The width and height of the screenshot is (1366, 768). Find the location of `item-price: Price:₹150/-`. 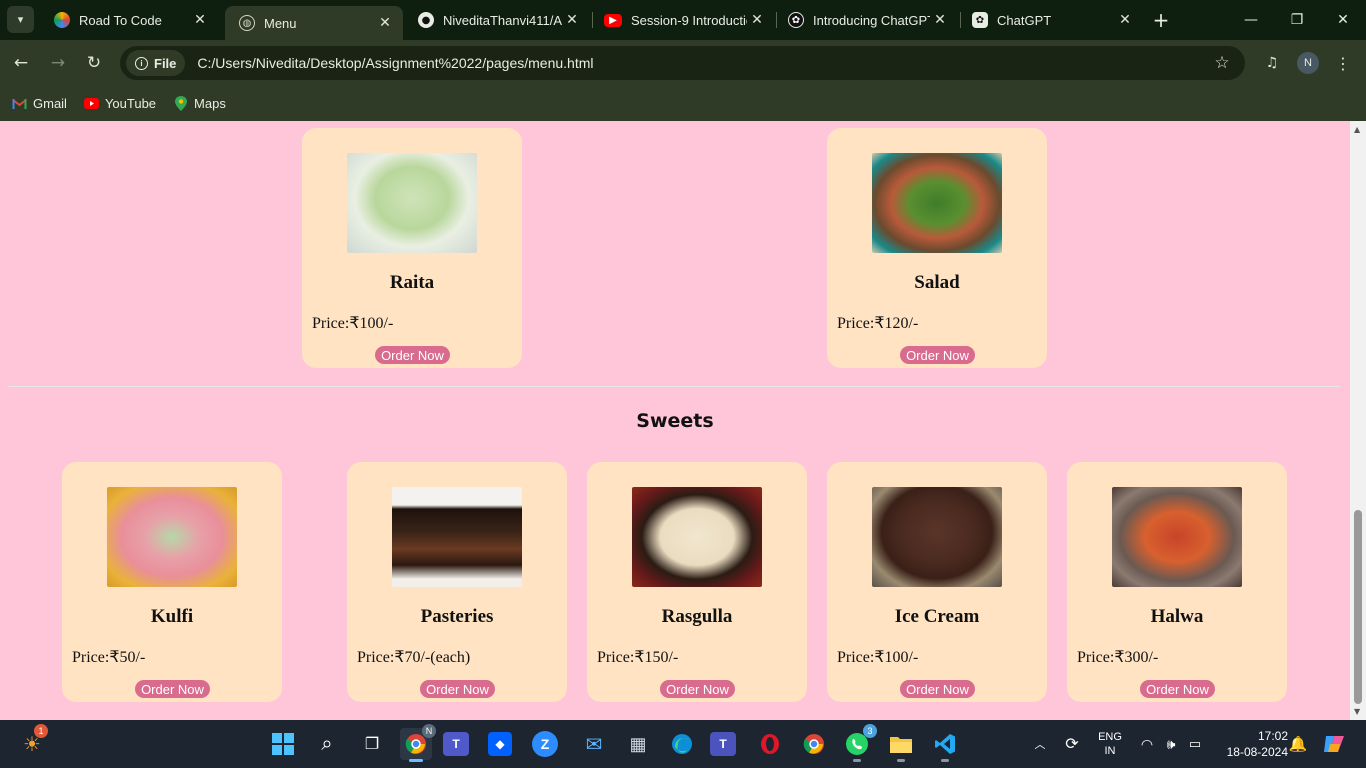

item-price: Price:₹150/- is located at coordinates (638, 657).